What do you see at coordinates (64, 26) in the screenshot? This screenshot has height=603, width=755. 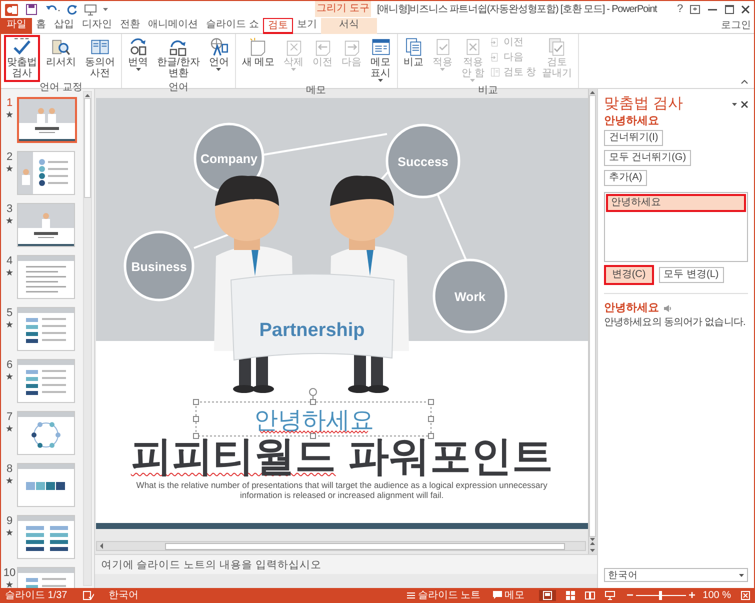 I see `ribbon-tab: 삽입` at bounding box center [64, 26].